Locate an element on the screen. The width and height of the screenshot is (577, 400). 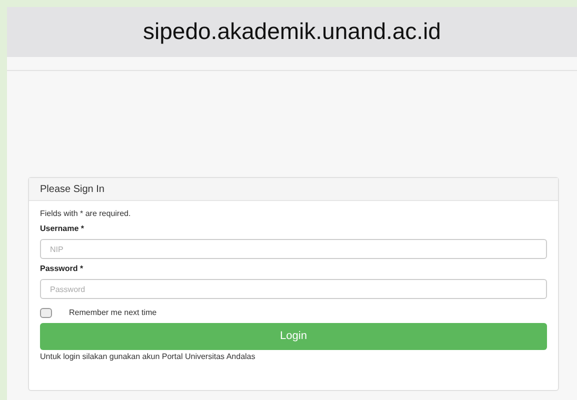
address-bar: sipedo.akademik.unand.ac.id is located at coordinates (292, 32).